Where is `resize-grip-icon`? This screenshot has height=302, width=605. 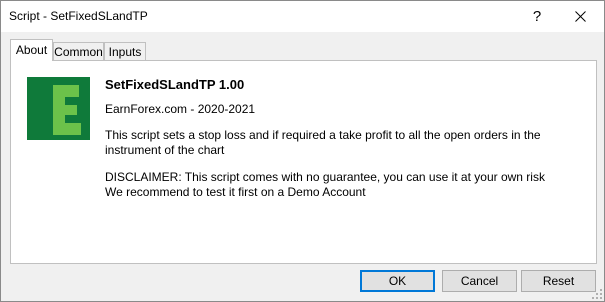 resize-grip-icon is located at coordinates (597, 294).